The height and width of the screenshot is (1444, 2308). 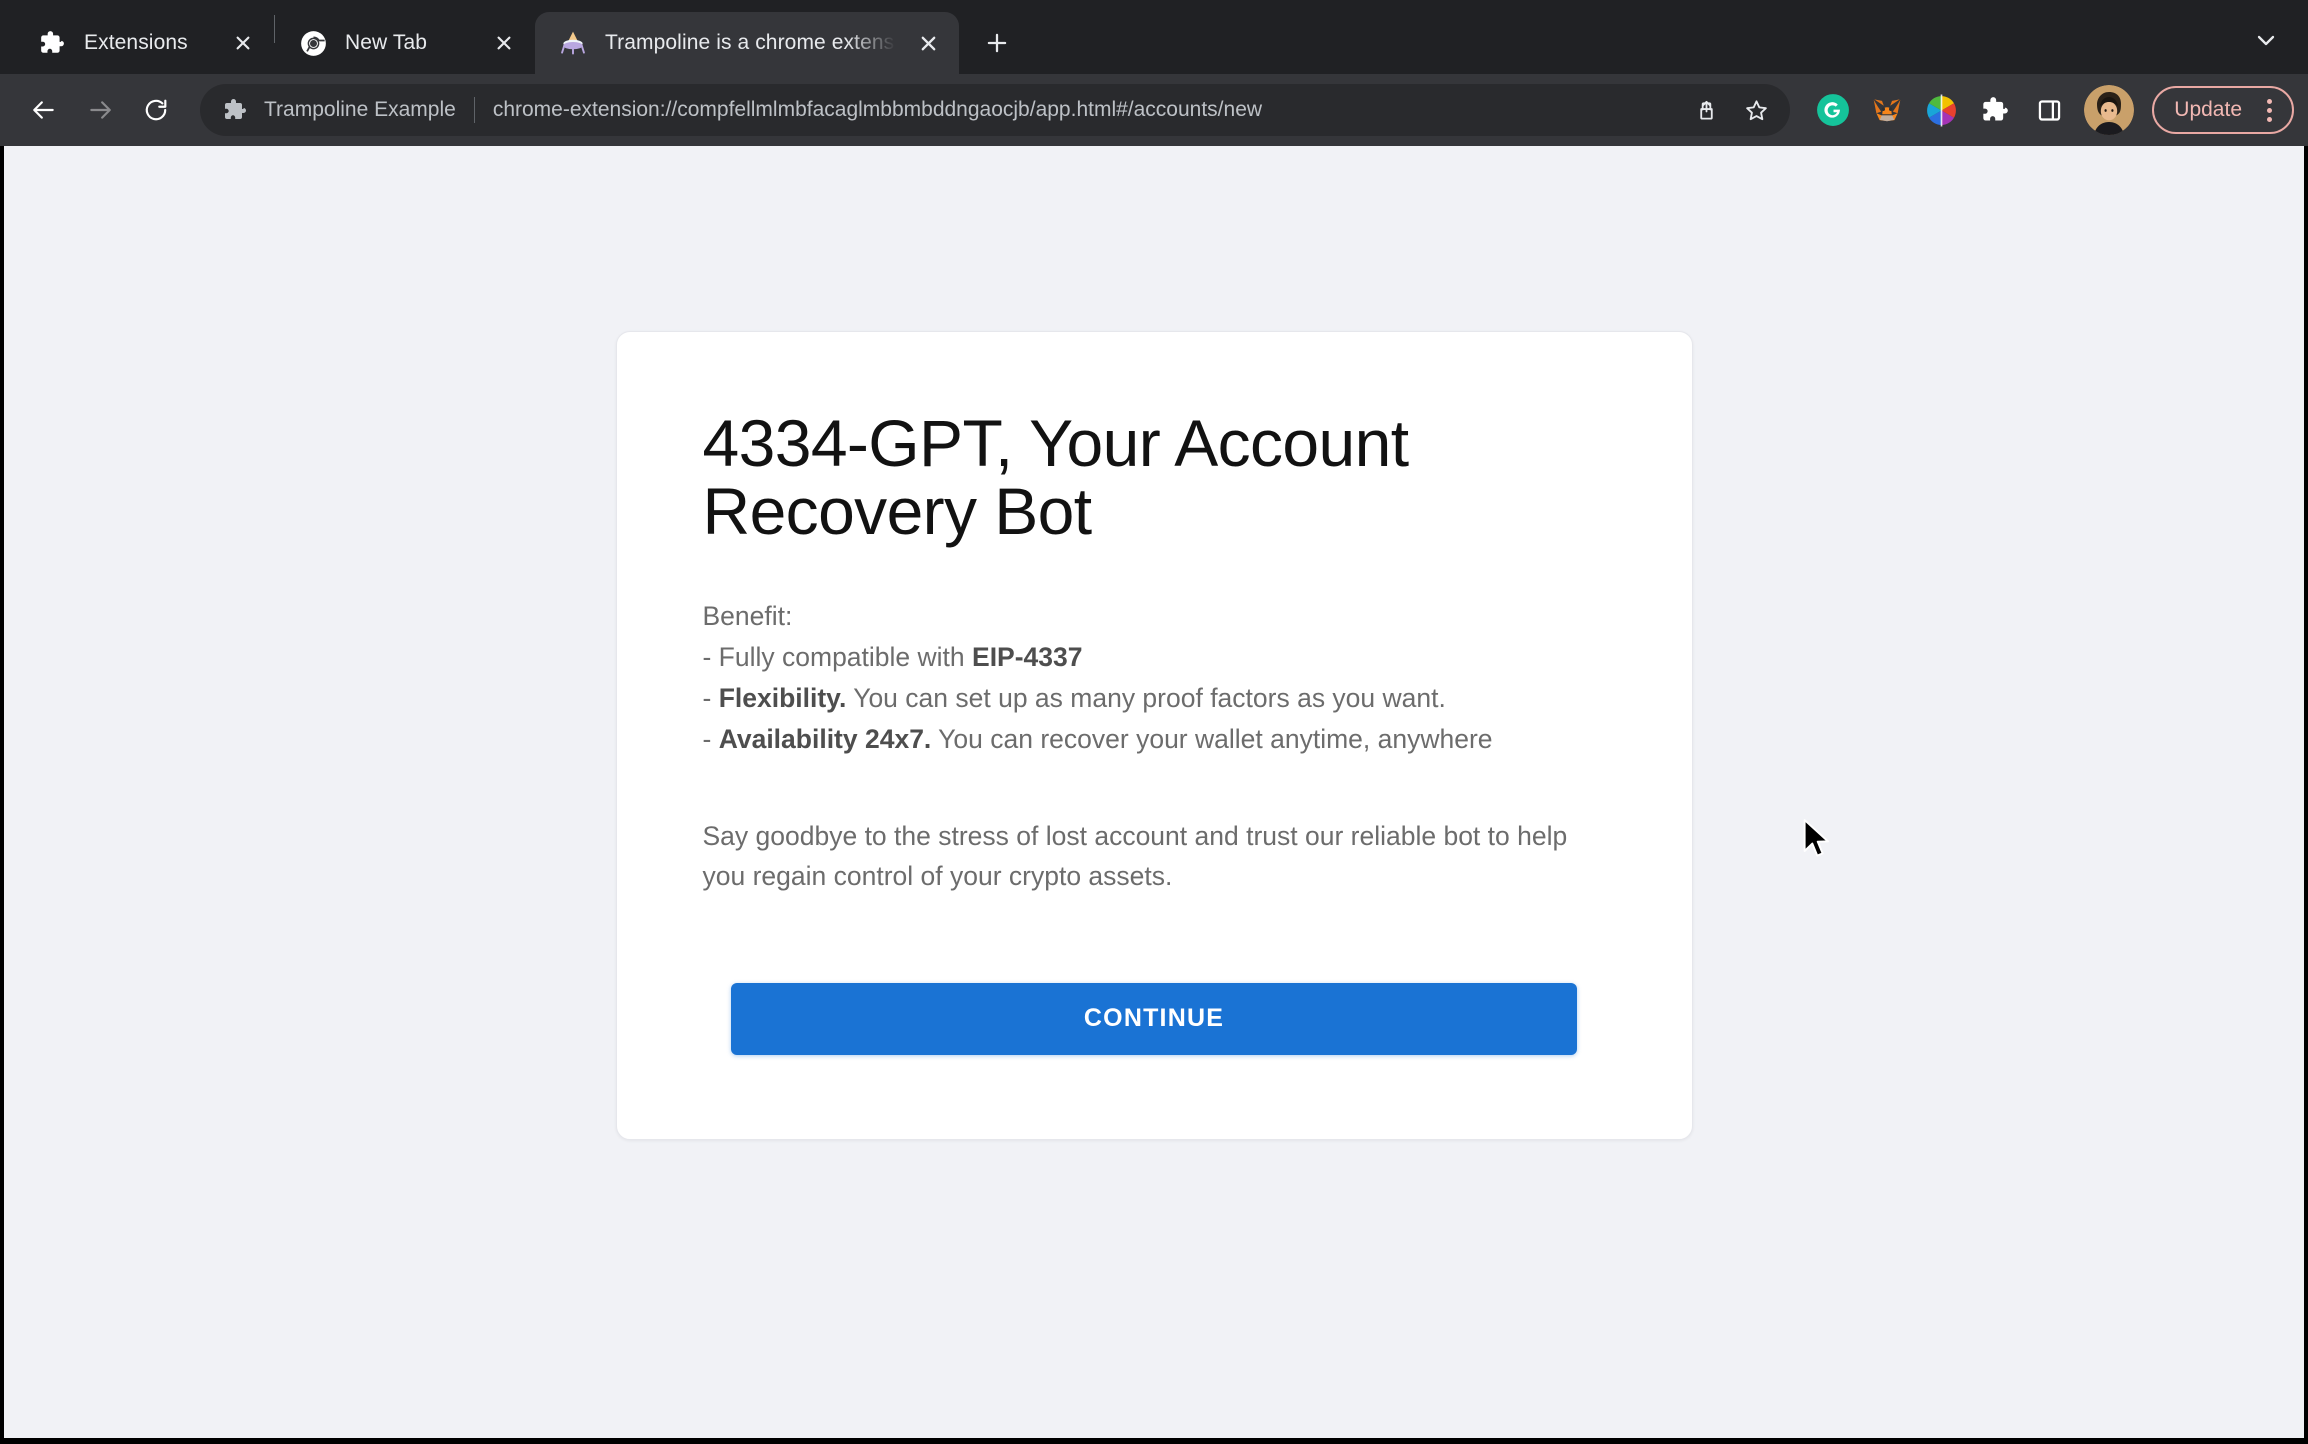 I want to click on star-outline-icon, so click(x=1756, y=110).